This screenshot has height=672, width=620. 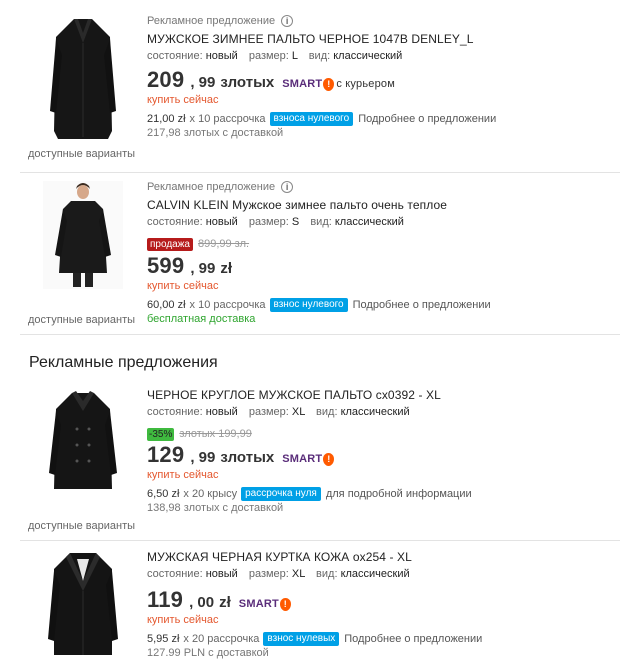 I want to click on installment-amount: 6,50 zł, so click(x=163, y=494).